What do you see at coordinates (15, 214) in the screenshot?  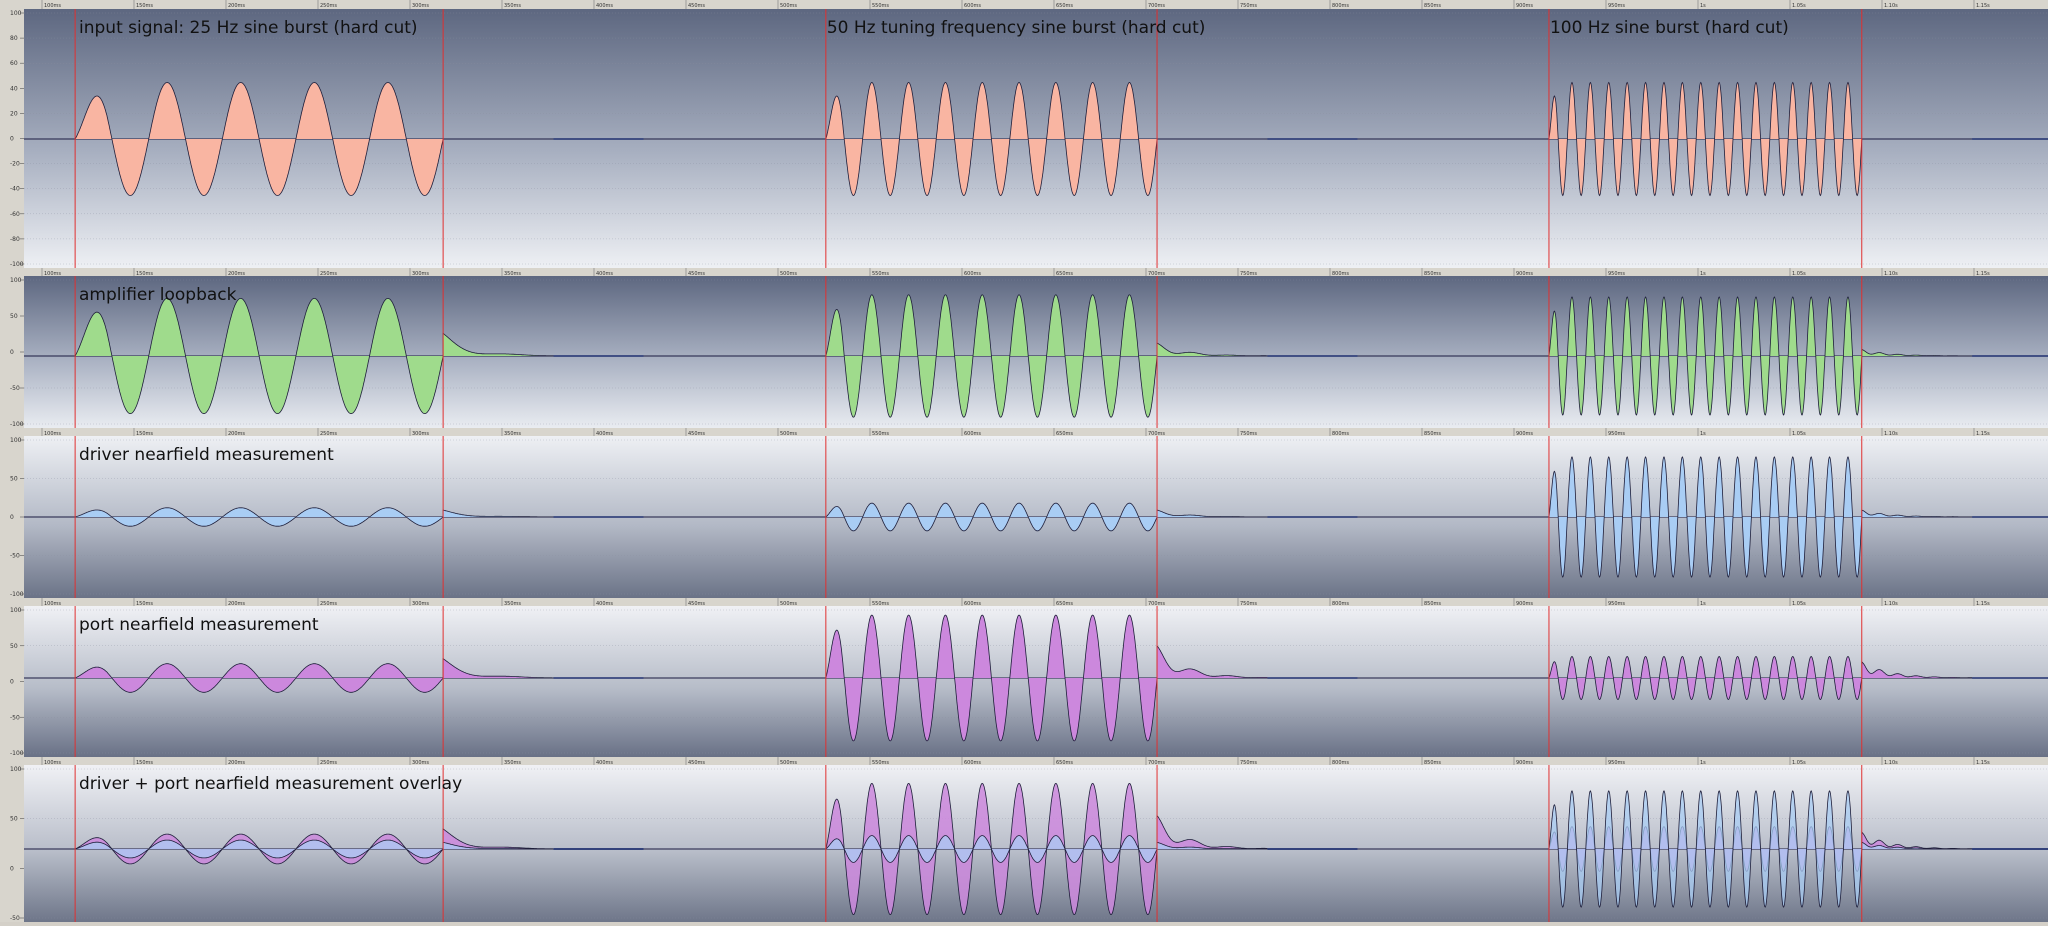 I see `y-tick-label: -60` at bounding box center [15, 214].